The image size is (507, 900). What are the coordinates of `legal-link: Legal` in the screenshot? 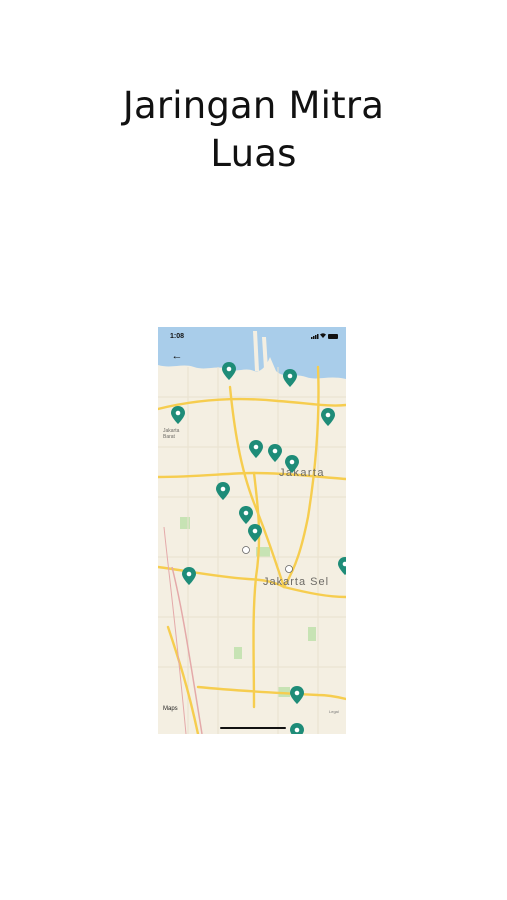 It's located at (334, 711).